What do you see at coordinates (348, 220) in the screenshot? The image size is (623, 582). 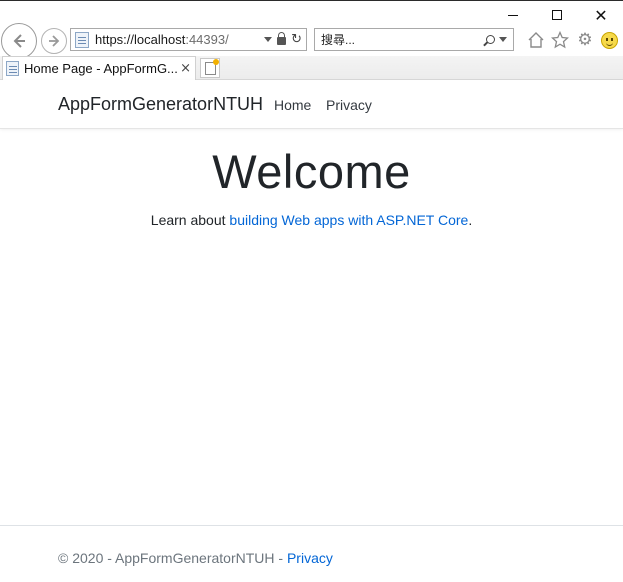 I see `aspnet-docs-link: building Web apps with ASP.NET Core` at bounding box center [348, 220].